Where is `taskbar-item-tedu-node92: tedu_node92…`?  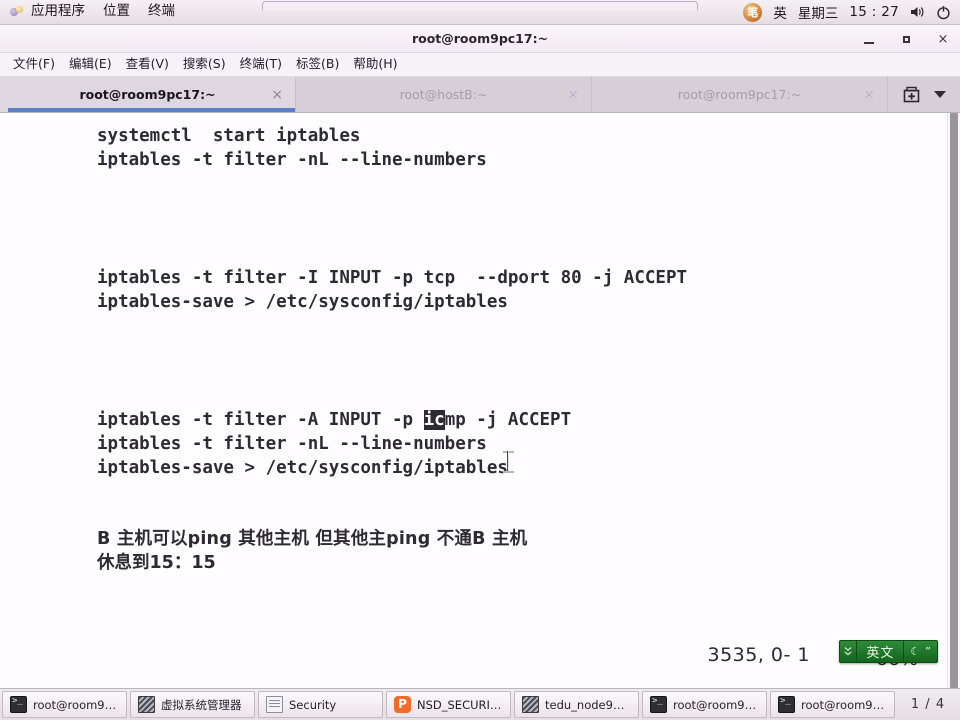 taskbar-item-tedu-node92: tedu_node92… is located at coordinates (576, 704).